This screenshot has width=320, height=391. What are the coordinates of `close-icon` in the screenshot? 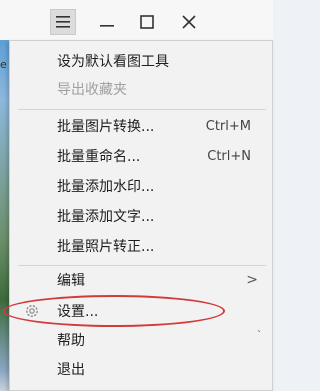 It's located at (189, 22).